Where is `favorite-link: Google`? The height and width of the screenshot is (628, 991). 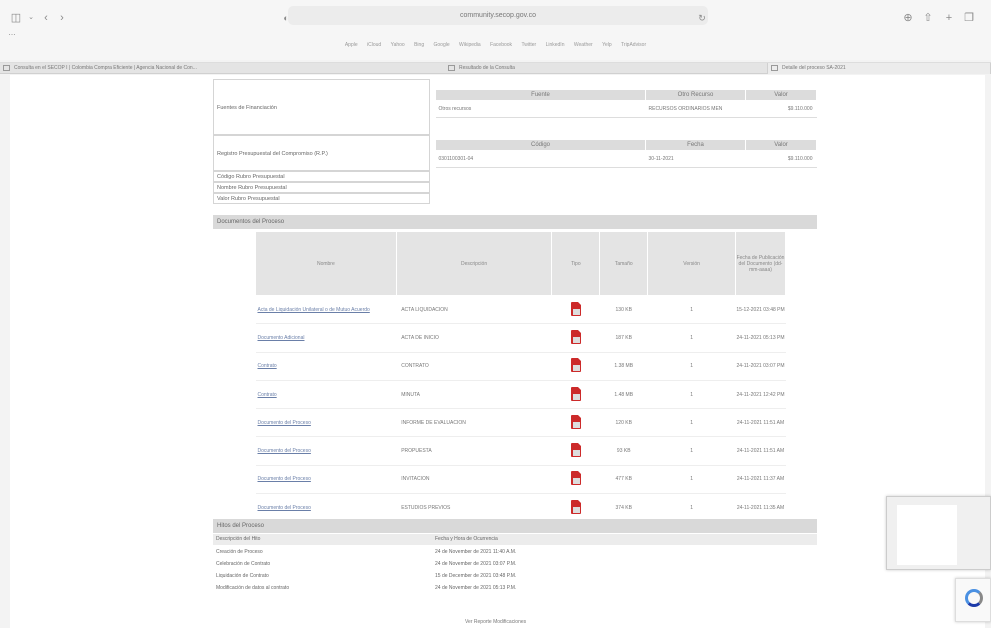
favorite-link: Google is located at coordinates (442, 45).